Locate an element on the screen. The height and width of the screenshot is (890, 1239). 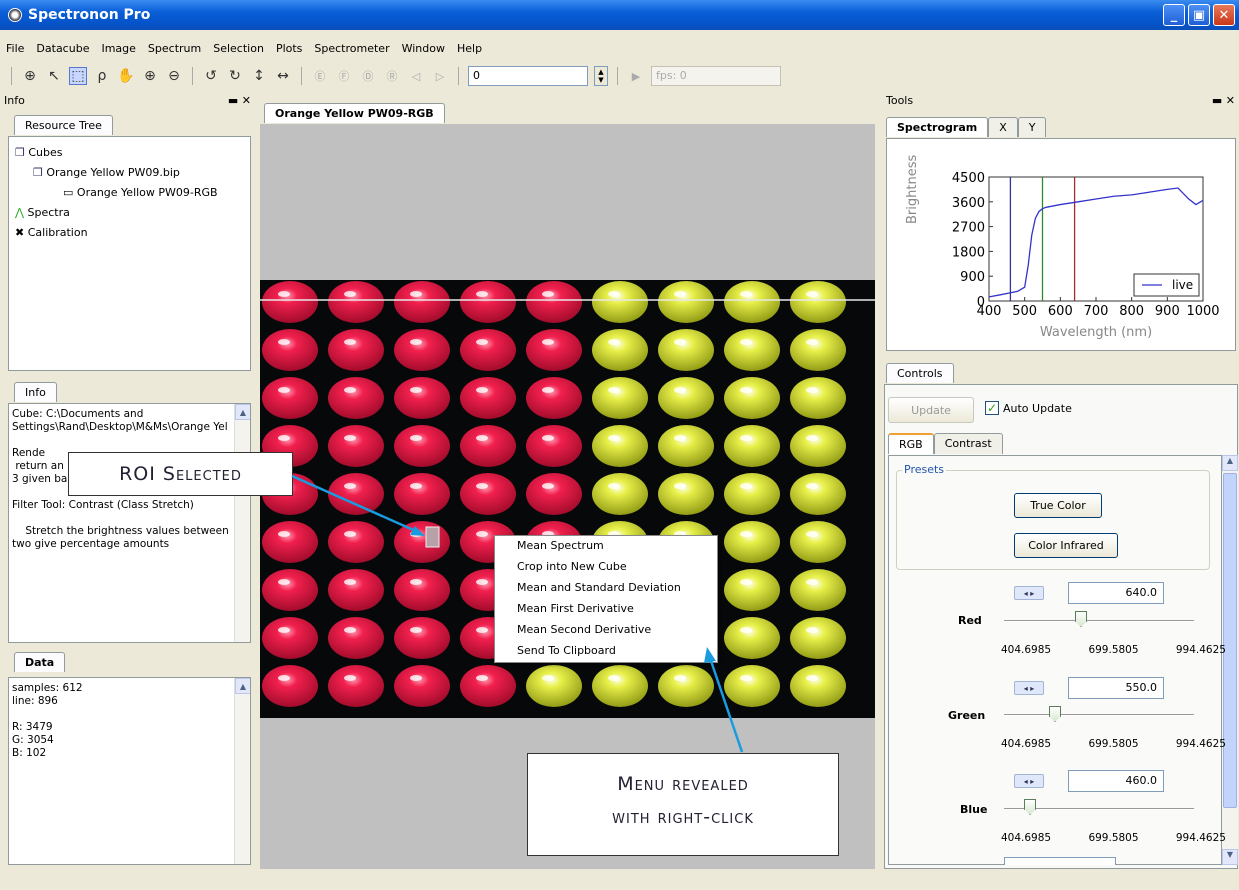
info-scrollbar: ▲ is located at coordinates (242, 523).